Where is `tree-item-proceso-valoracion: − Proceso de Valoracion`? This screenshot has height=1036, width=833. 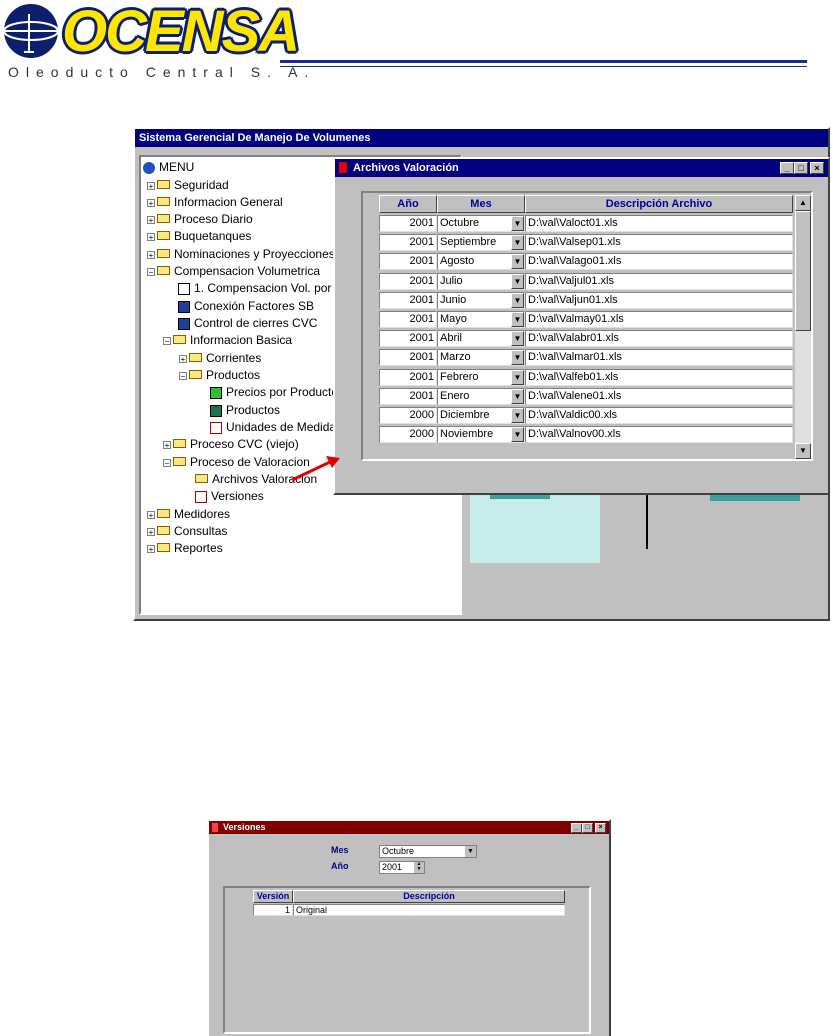 tree-item-proceso-valoracion: − Proceso de Valoracion is located at coordinates (236, 462).